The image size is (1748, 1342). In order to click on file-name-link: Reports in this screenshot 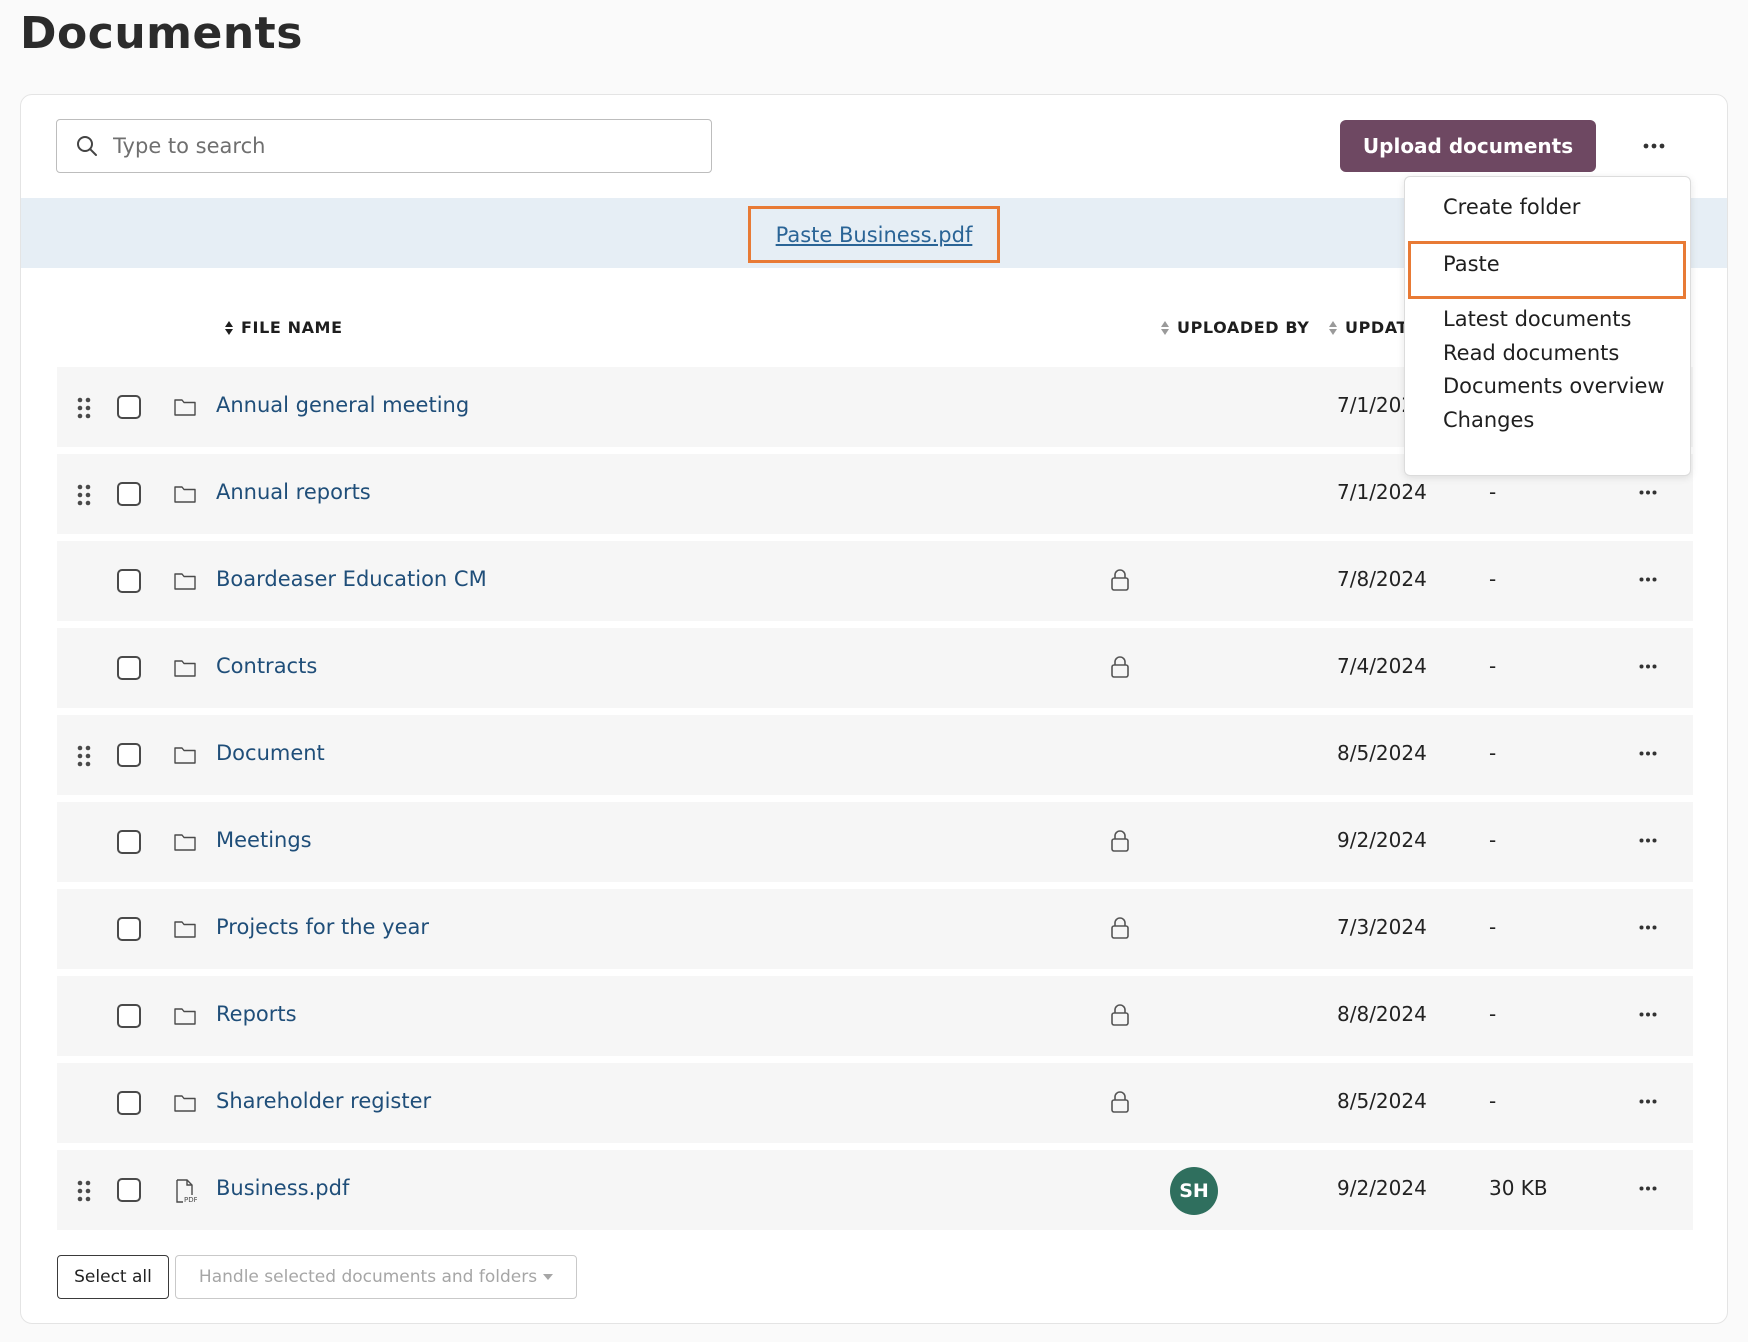, I will do `click(256, 1014)`.